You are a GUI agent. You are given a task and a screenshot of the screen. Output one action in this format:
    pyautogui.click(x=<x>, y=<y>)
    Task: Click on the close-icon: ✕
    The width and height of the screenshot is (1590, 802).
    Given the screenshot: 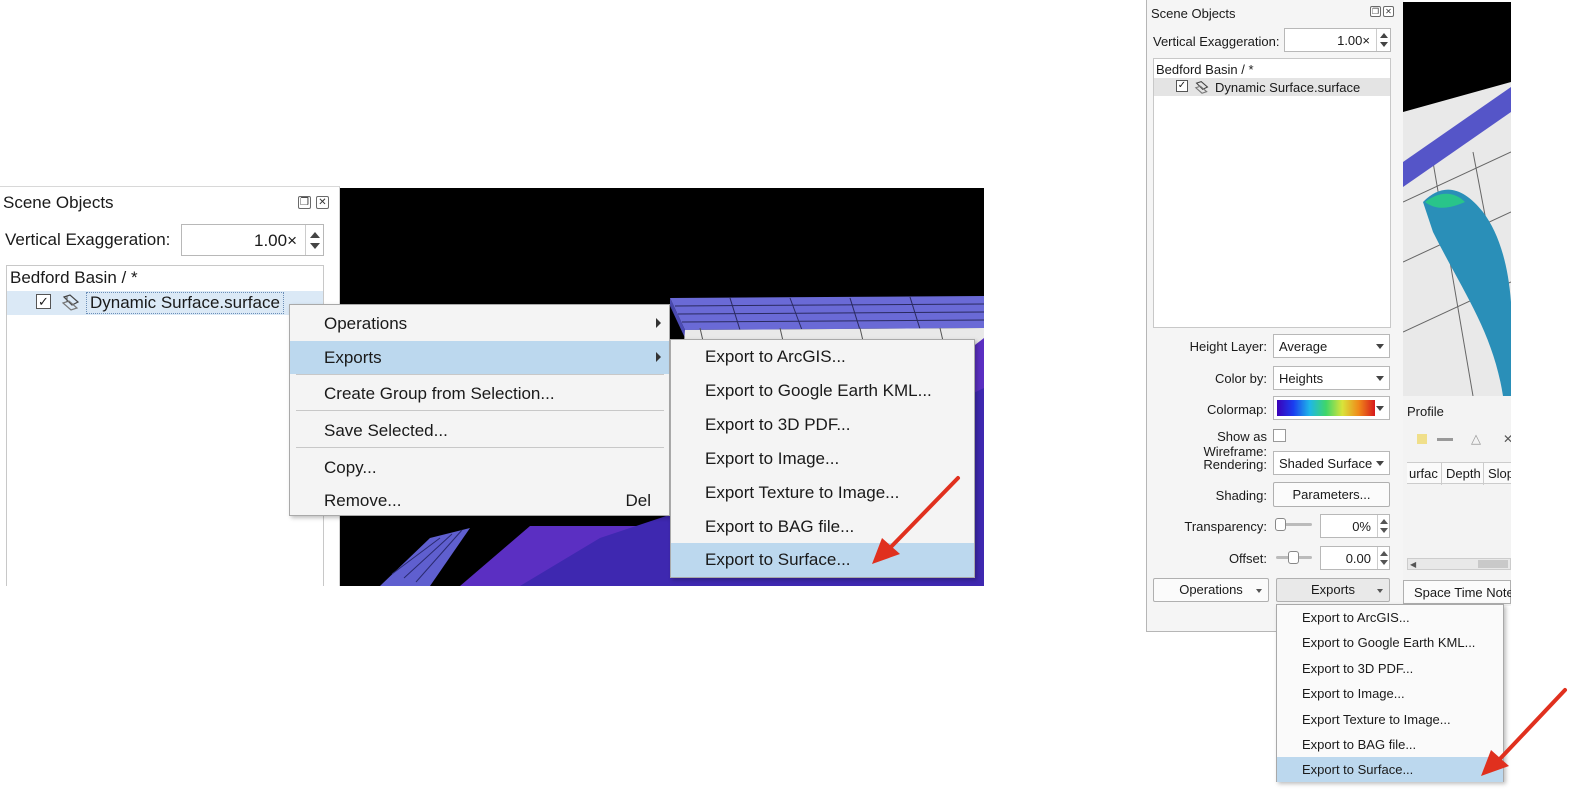 What is the action you would take?
    pyautogui.click(x=1507, y=439)
    